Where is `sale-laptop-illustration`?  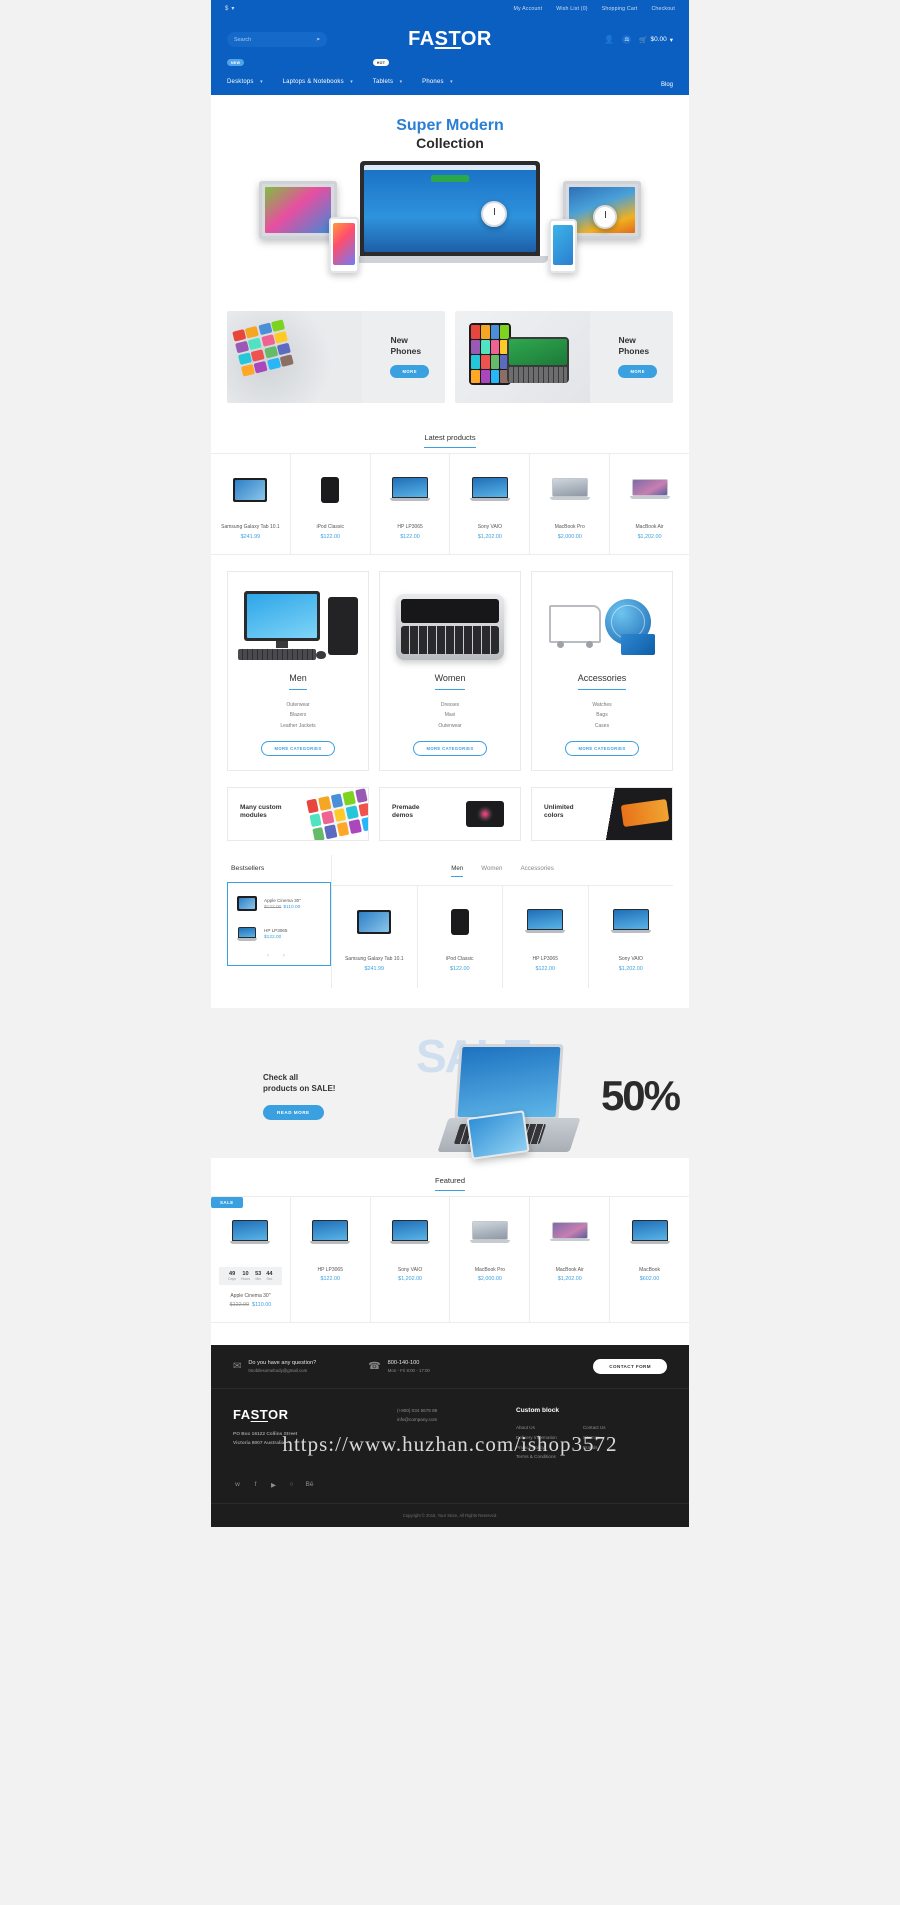
sale-laptop-illustration is located at coordinates (510, 1108).